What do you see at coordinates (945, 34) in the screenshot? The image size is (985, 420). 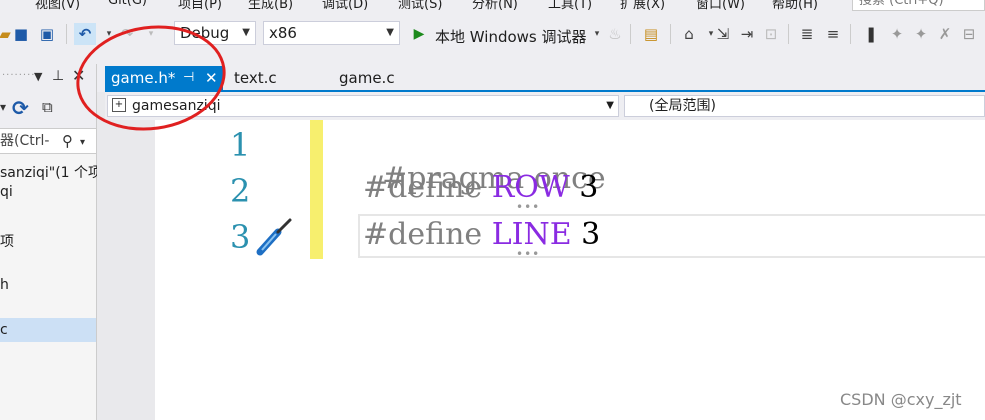 I see `clear-bookmarks-icon: ✗` at bounding box center [945, 34].